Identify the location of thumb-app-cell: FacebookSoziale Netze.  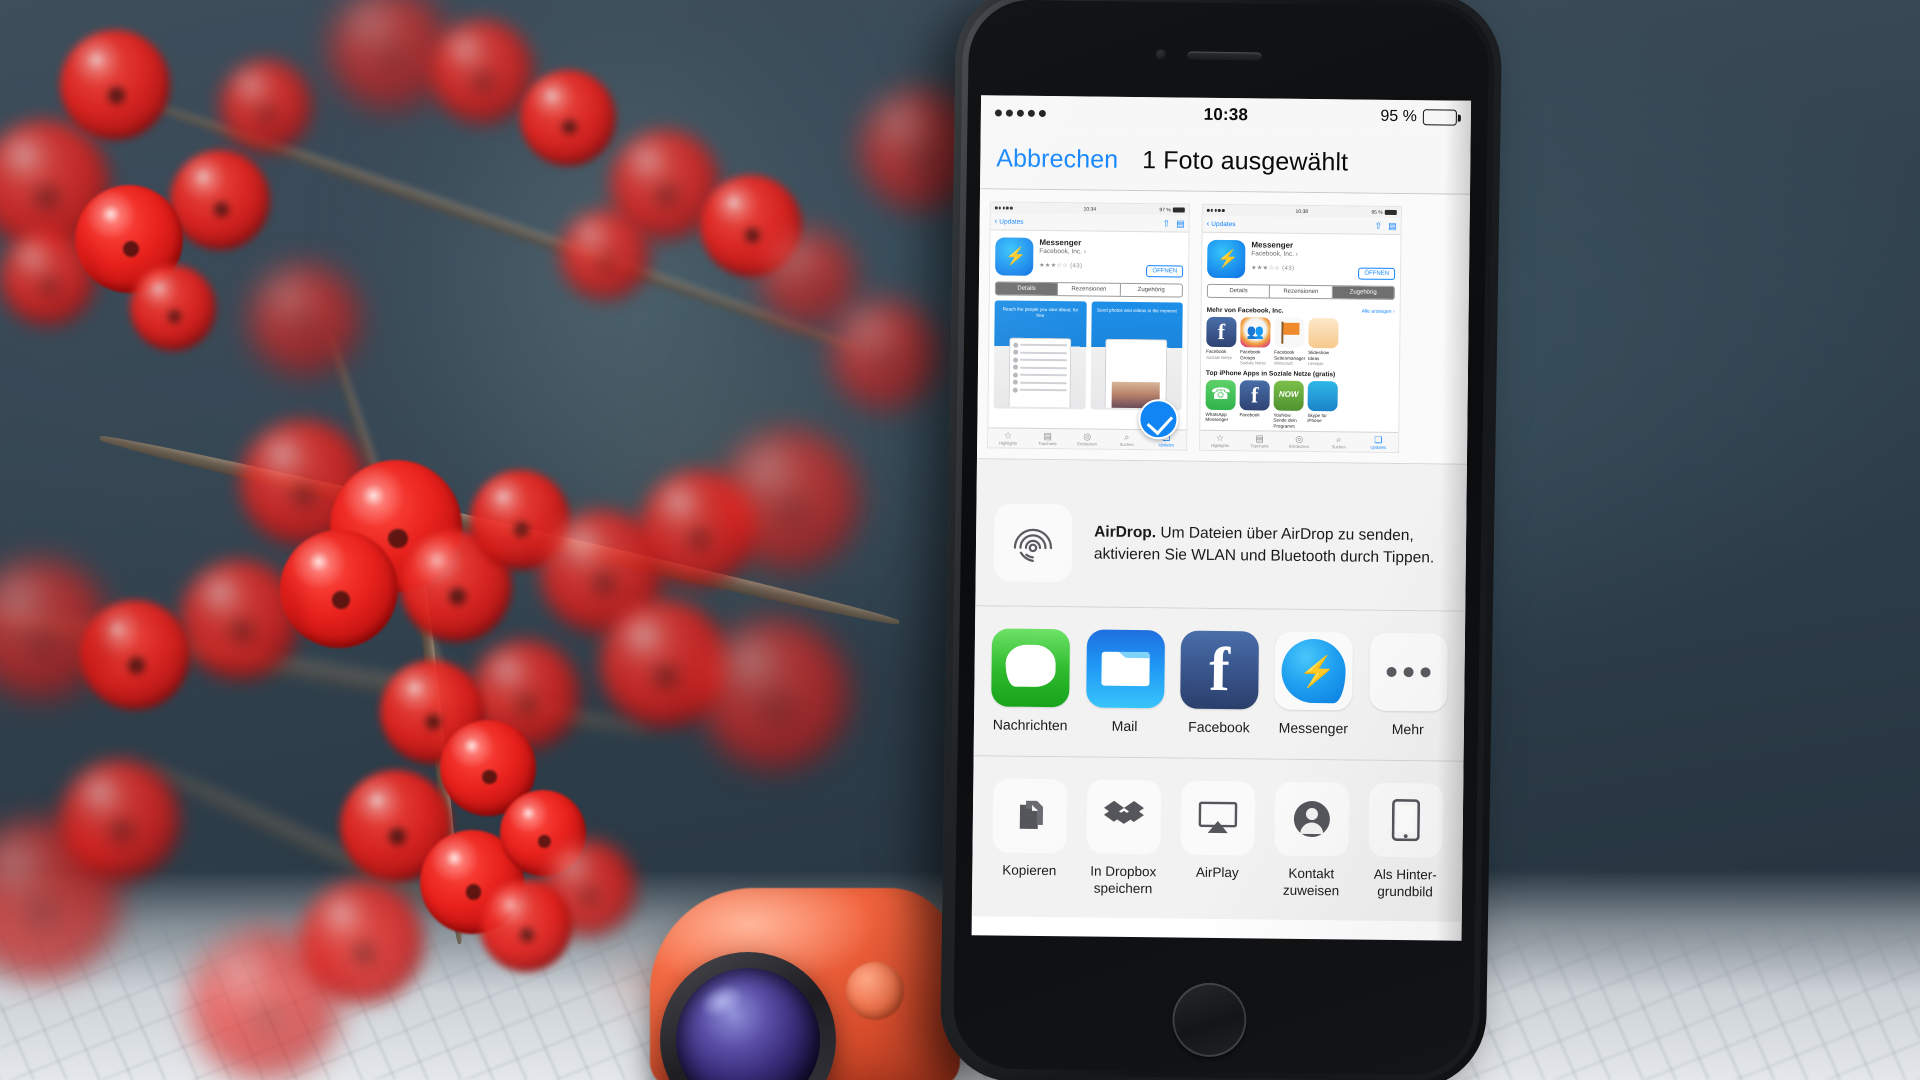
(1221, 341).